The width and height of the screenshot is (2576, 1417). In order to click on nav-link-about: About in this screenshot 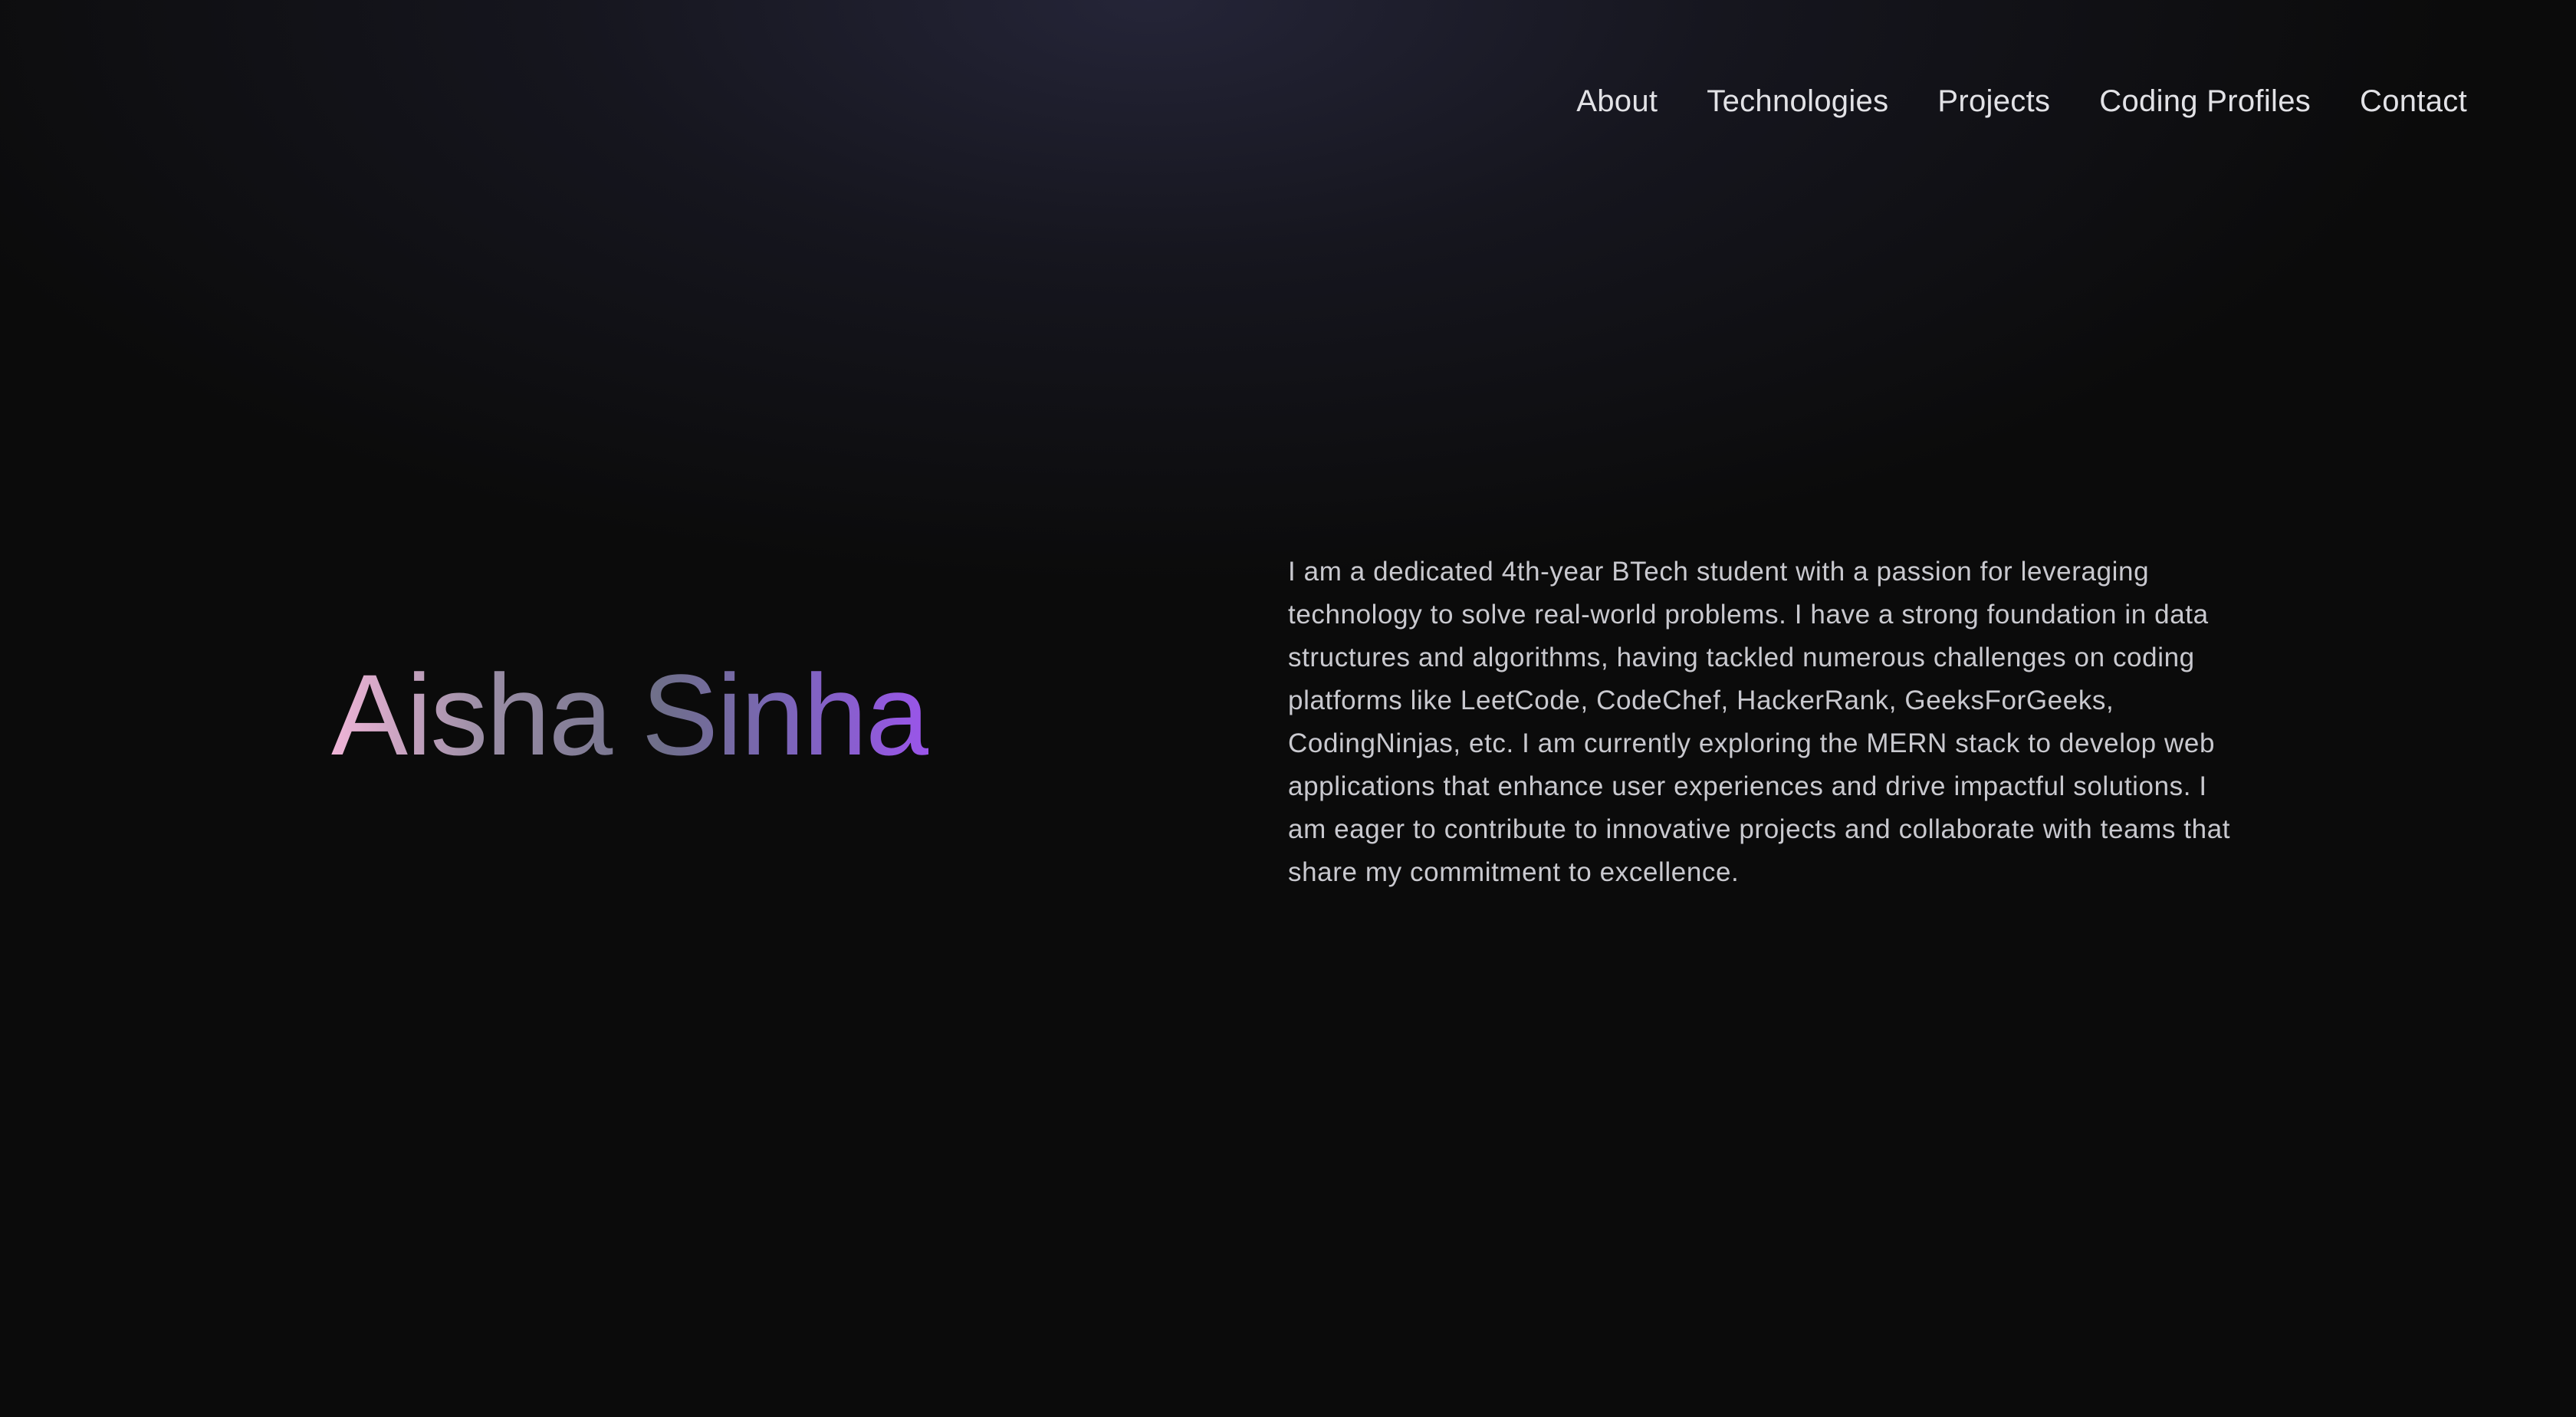, I will do `click(1617, 101)`.